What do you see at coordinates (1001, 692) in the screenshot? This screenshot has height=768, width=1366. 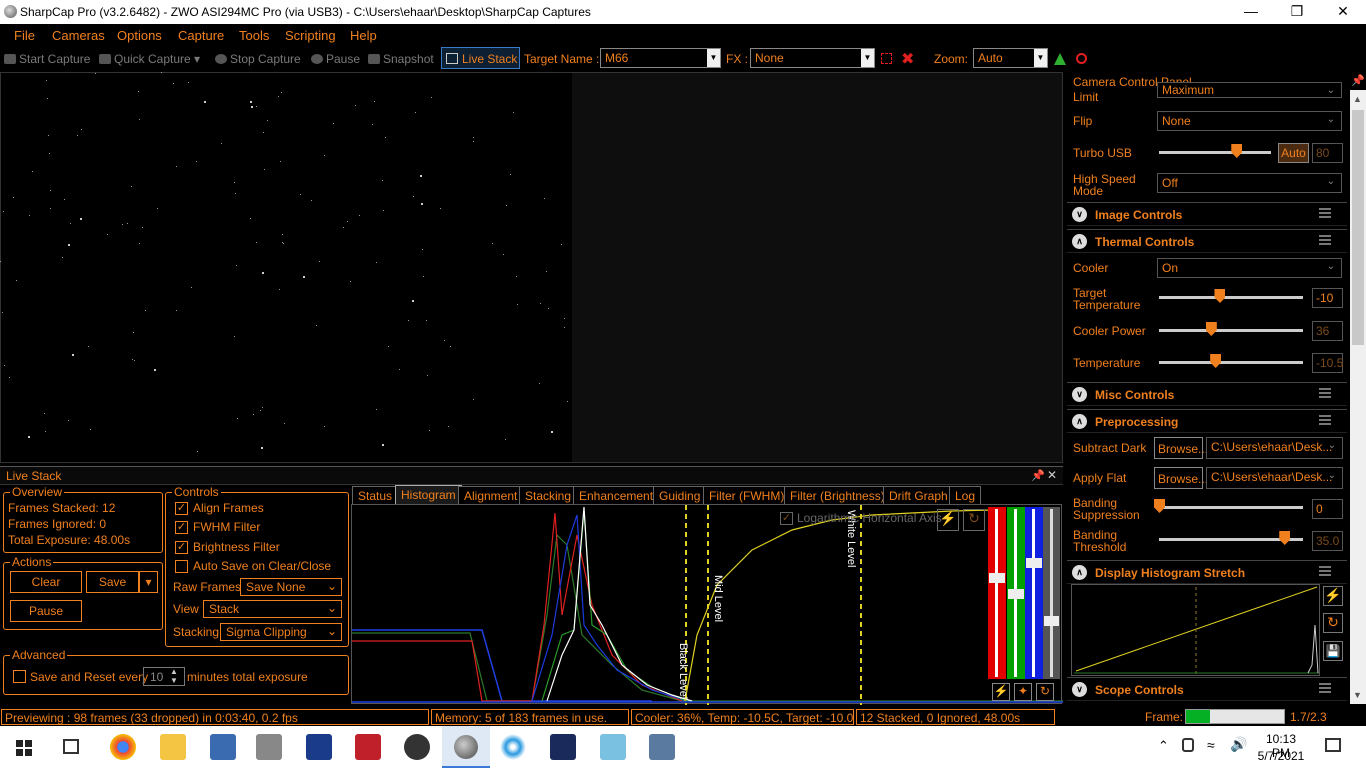 I see `auto-stretch-small-icon: ⚡` at bounding box center [1001, 692].